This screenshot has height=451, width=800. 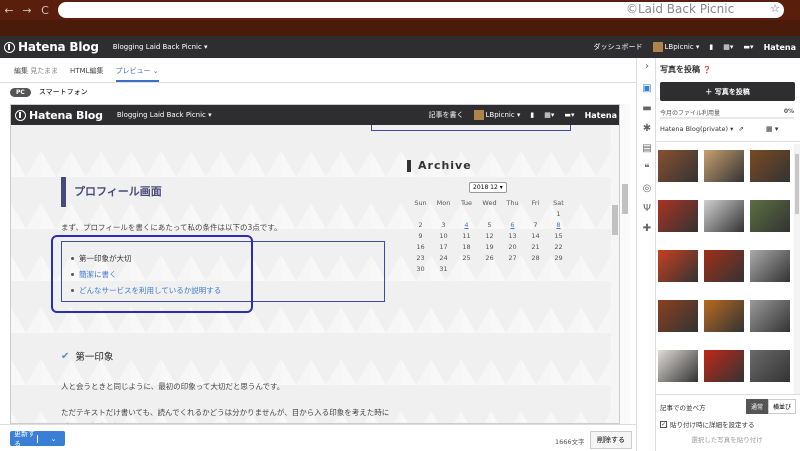 What do you see at coordinates (535, 224) in the screenshot?
I see `calendar-day: 7` at bounding box center [535, 224].